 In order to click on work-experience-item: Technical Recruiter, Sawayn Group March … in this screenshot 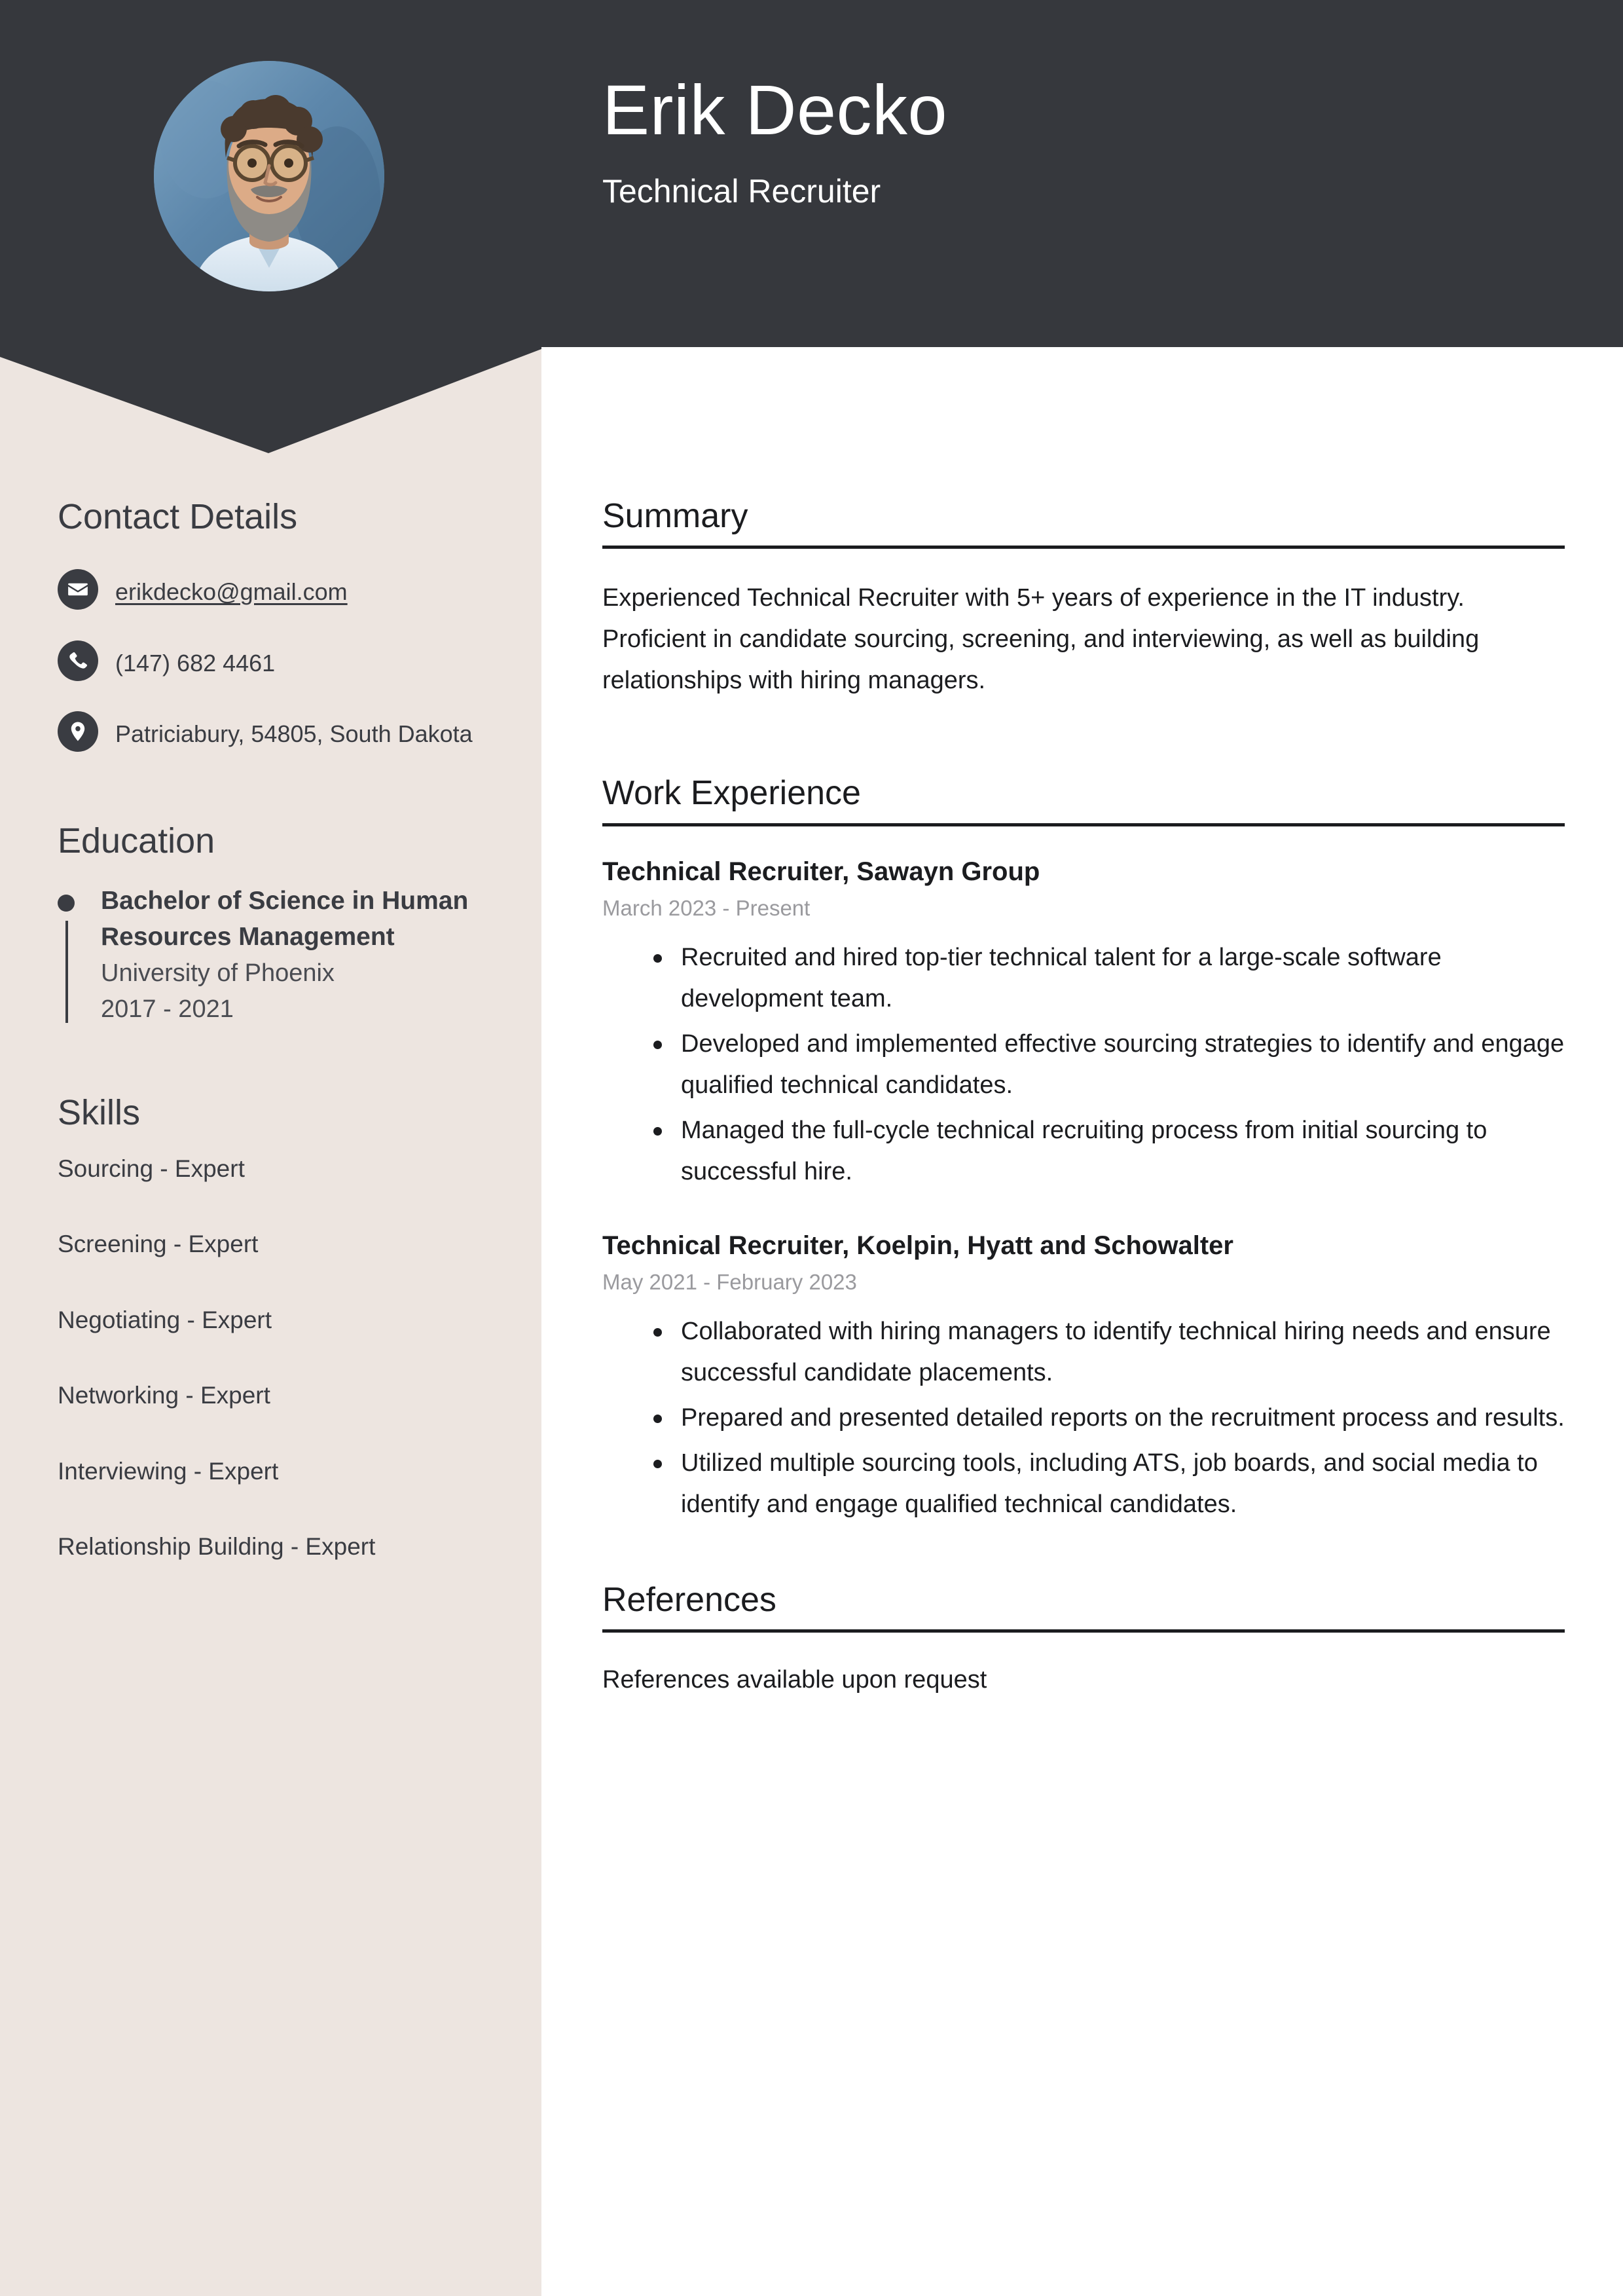, I will do `click(1083, 1024)`.